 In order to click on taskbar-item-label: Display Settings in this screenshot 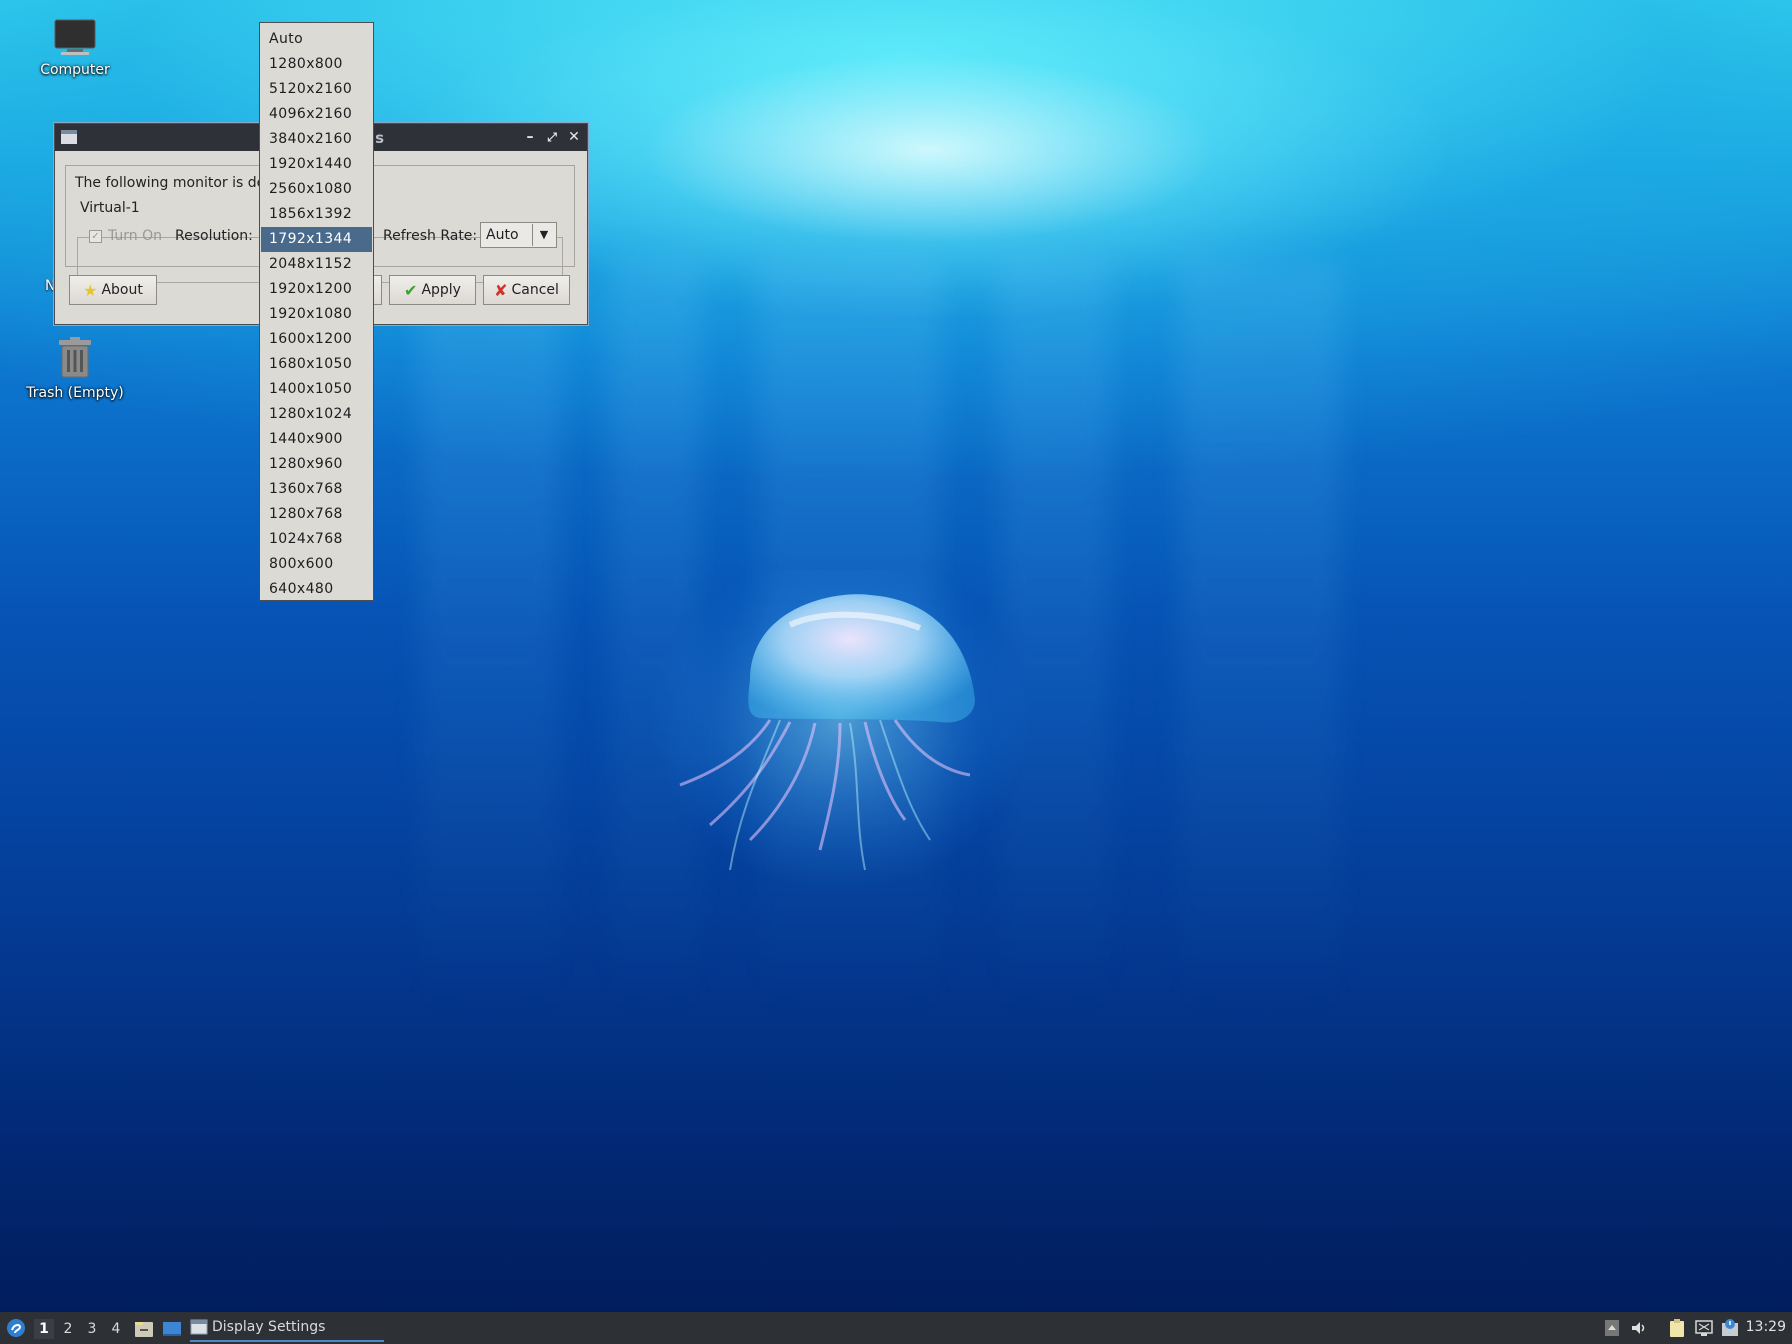, I will do `click(269, 1327)`.